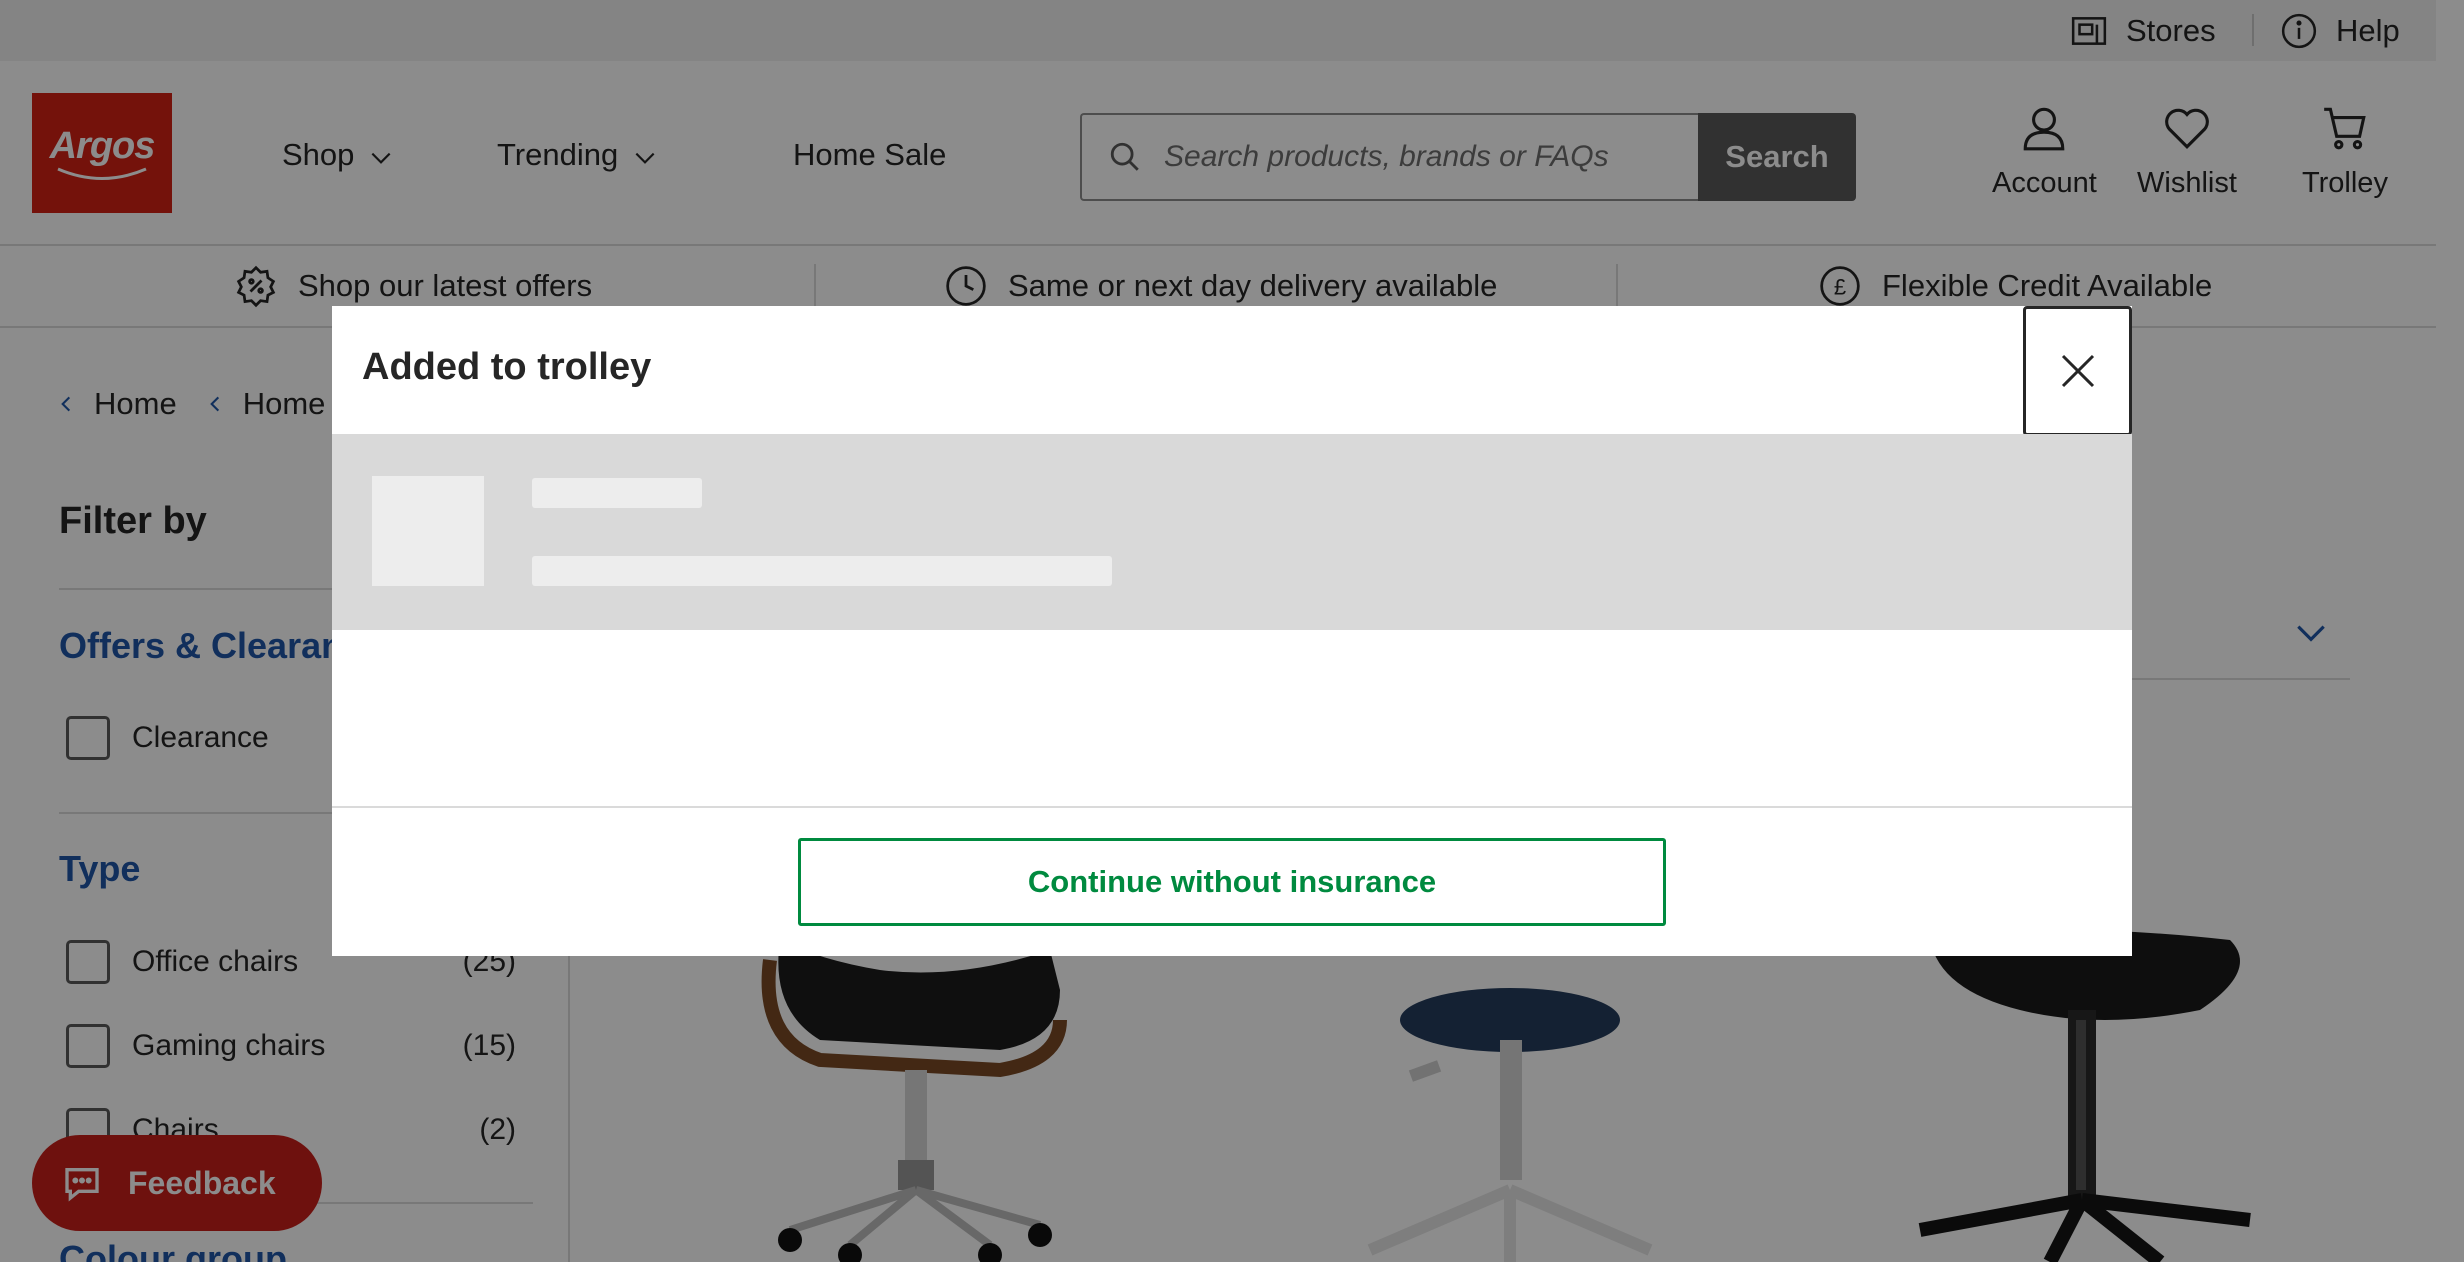 The width and height of the screenshot is (2464, 1262). I want to click on close-icon, so click(2077, 371).